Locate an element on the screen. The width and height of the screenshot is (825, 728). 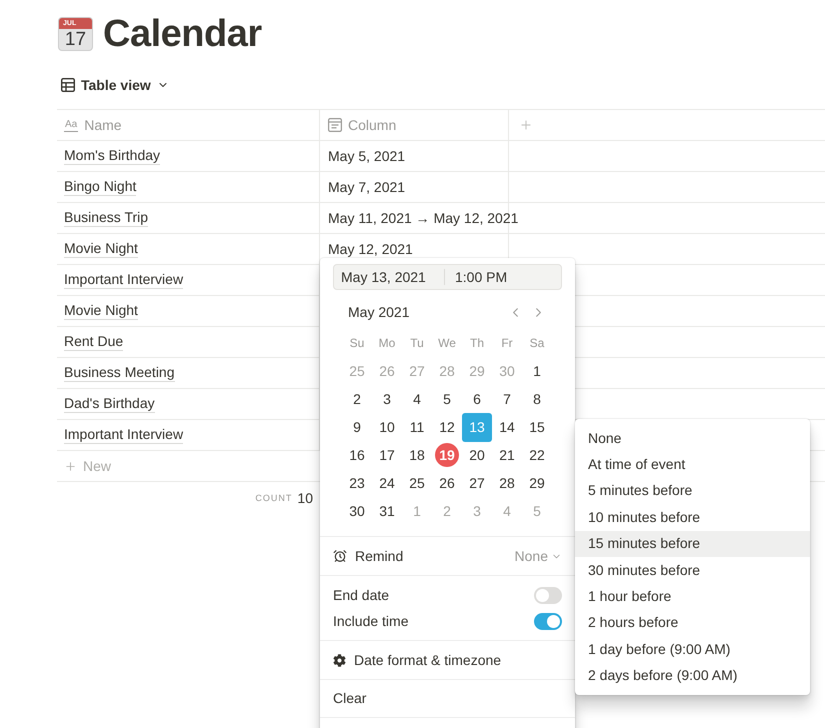
calendar-day: 11 is located at coordinates (417, 427).